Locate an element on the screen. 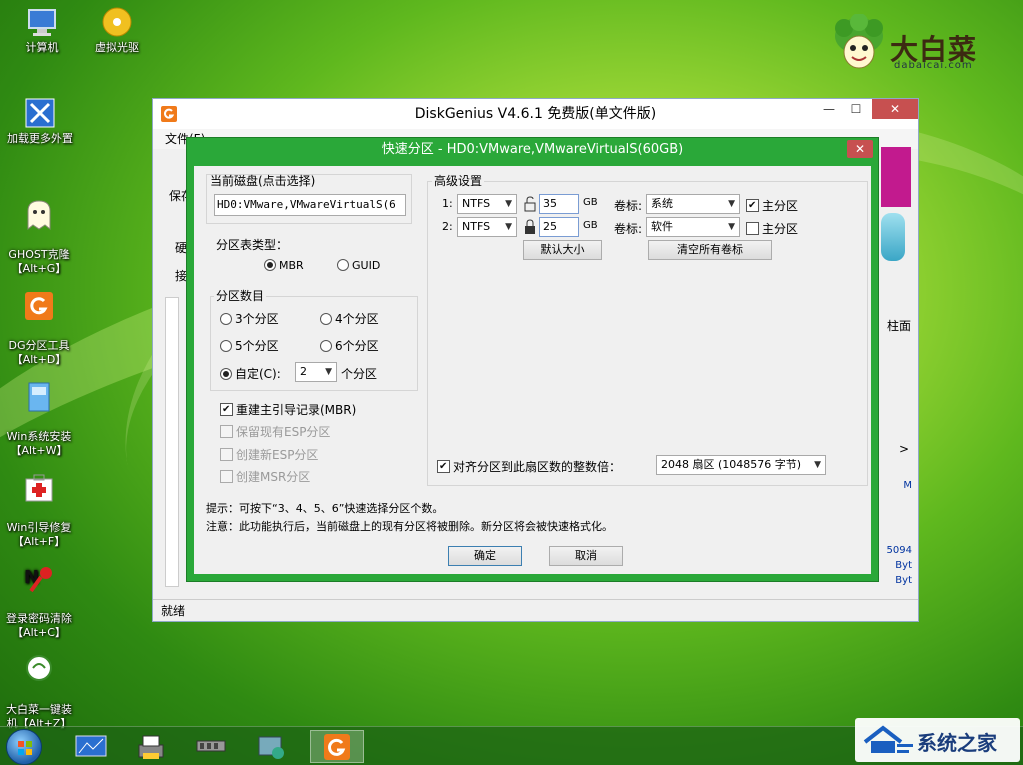  desktop-icon-ghost: GHOST克隆 【Alt+G】 is located at coordinates (40, 237).